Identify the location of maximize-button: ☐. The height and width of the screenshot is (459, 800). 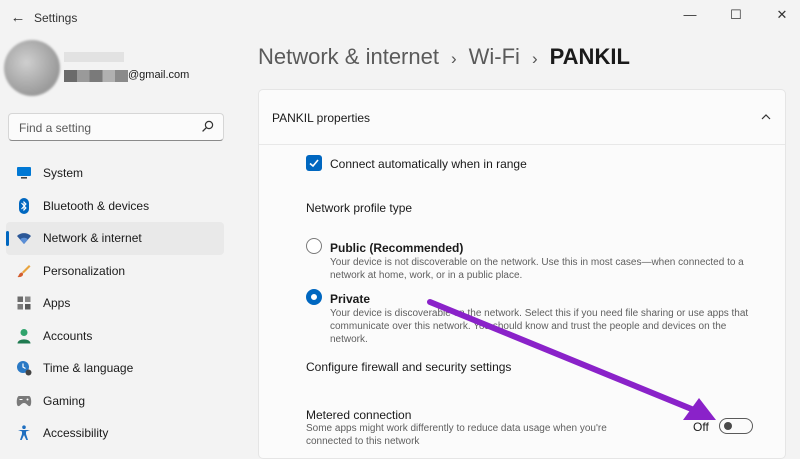
(736, 16).